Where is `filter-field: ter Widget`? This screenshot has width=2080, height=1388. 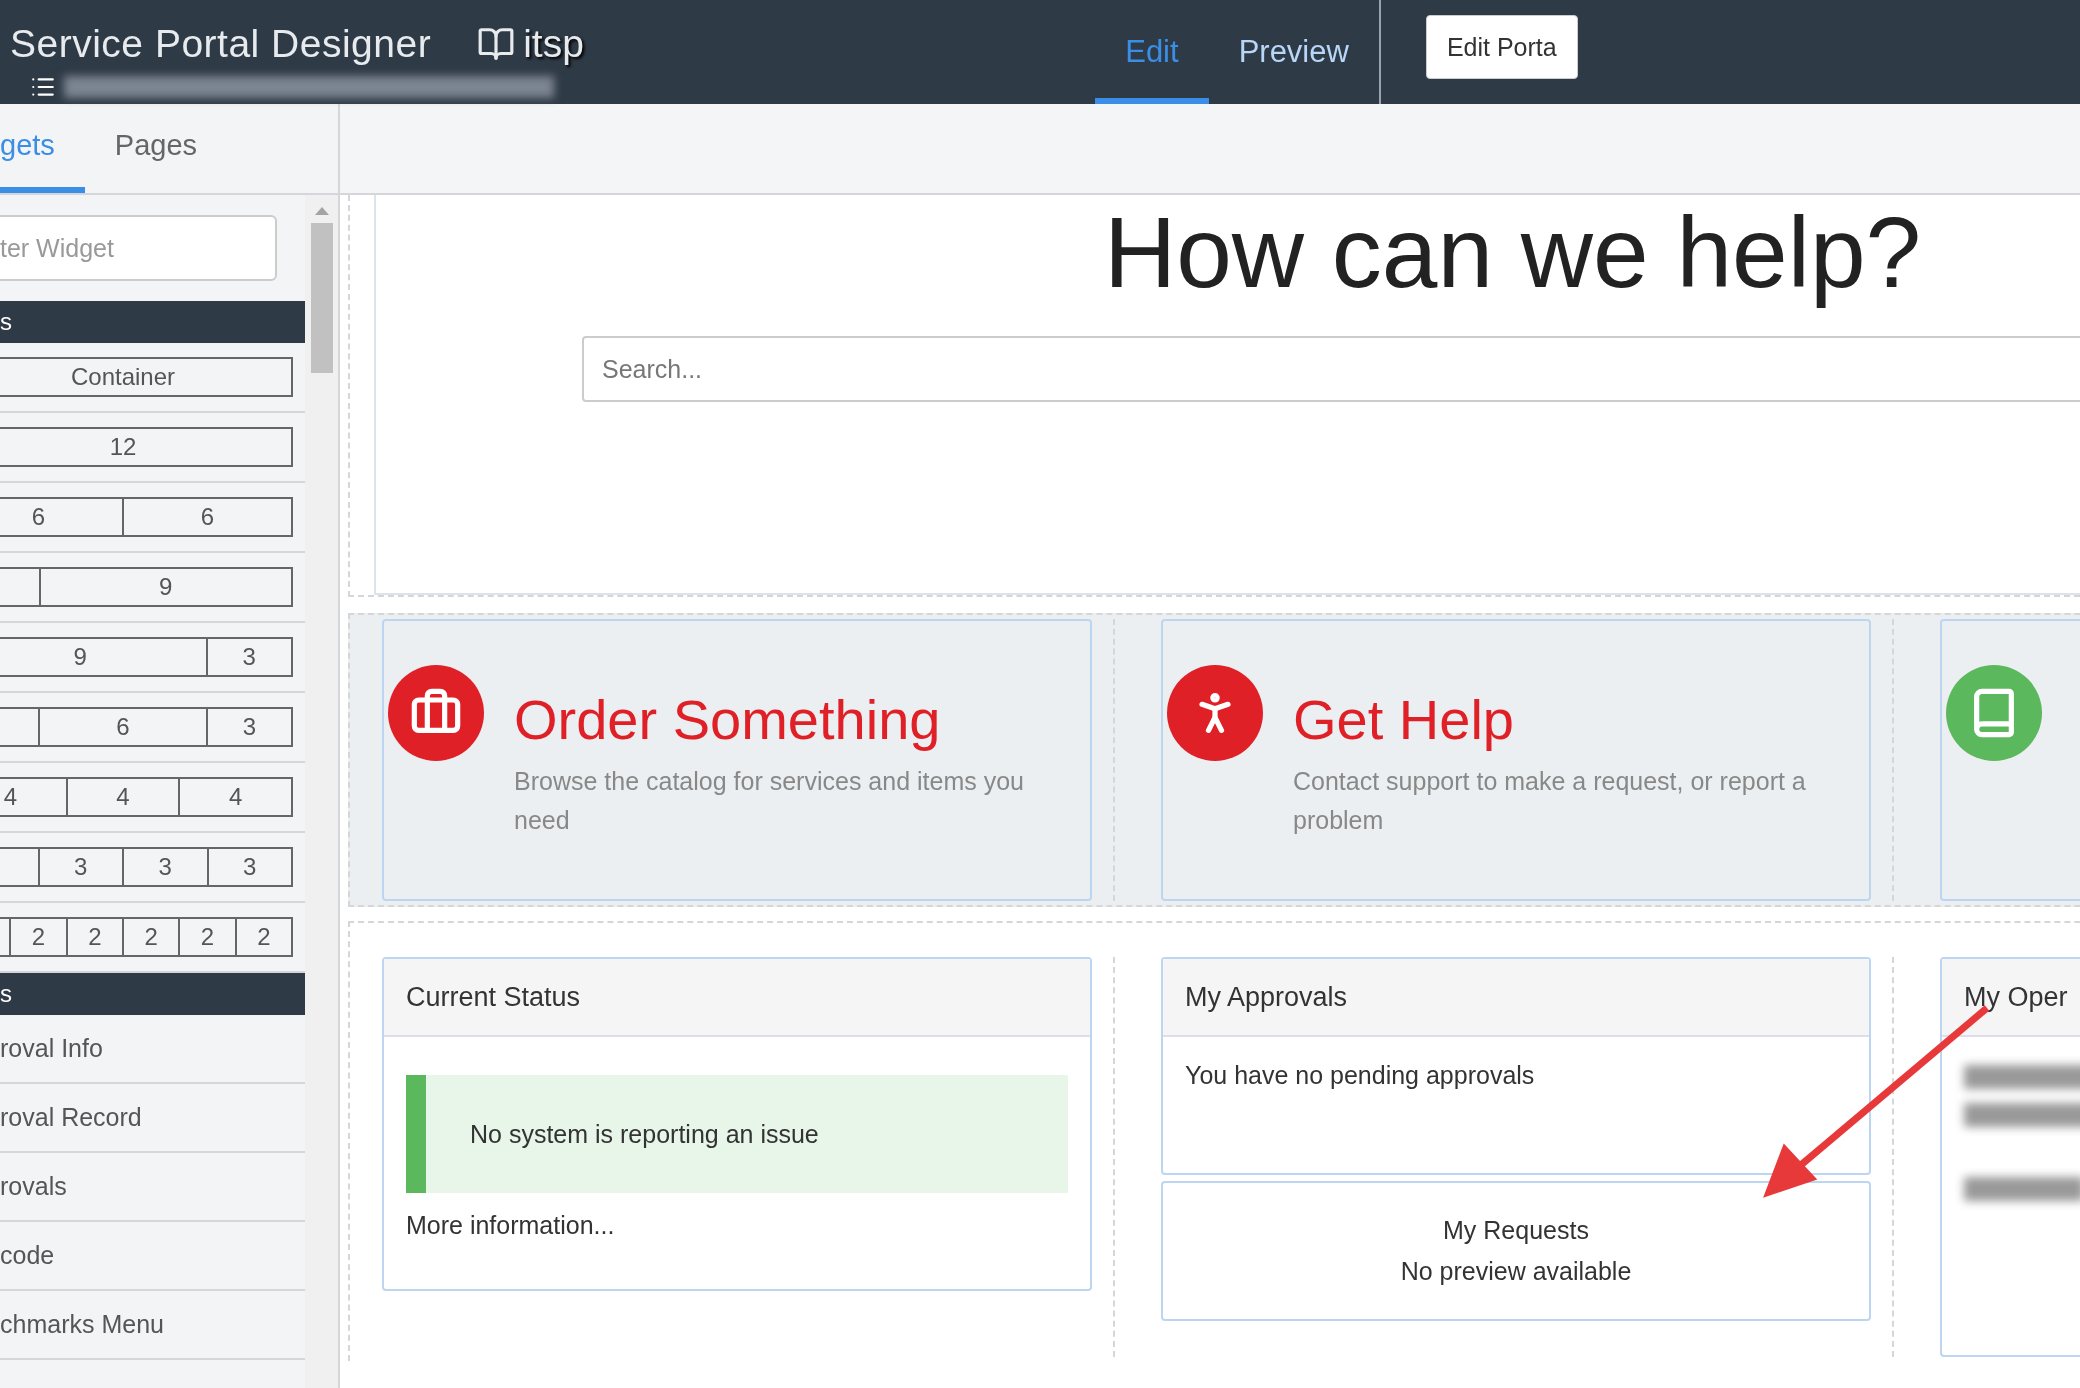 filter-field: ter Widget is located at coordinates (138, 248).